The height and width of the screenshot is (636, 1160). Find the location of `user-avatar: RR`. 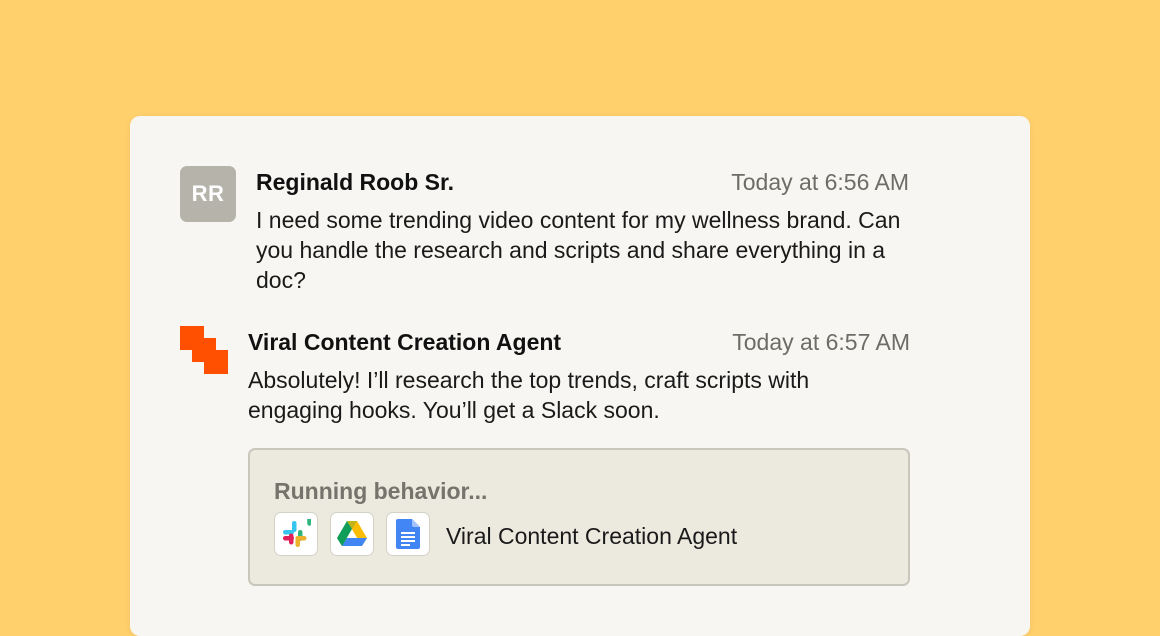

user-avatar: RR is located at coordinates (208, 194).